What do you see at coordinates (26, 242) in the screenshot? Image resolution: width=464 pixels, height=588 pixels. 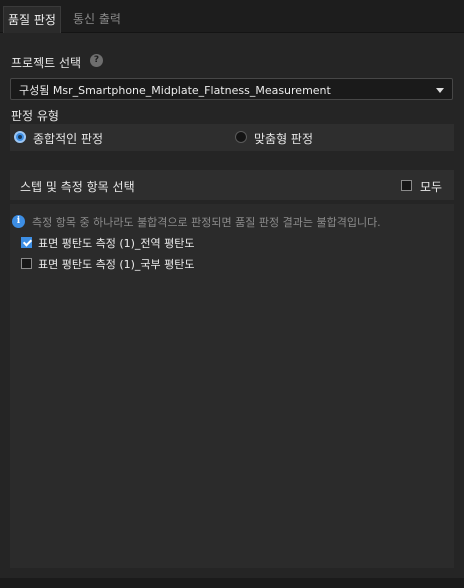 I see `item-checkbox-global-flatness` at bounding box center [26, 242].